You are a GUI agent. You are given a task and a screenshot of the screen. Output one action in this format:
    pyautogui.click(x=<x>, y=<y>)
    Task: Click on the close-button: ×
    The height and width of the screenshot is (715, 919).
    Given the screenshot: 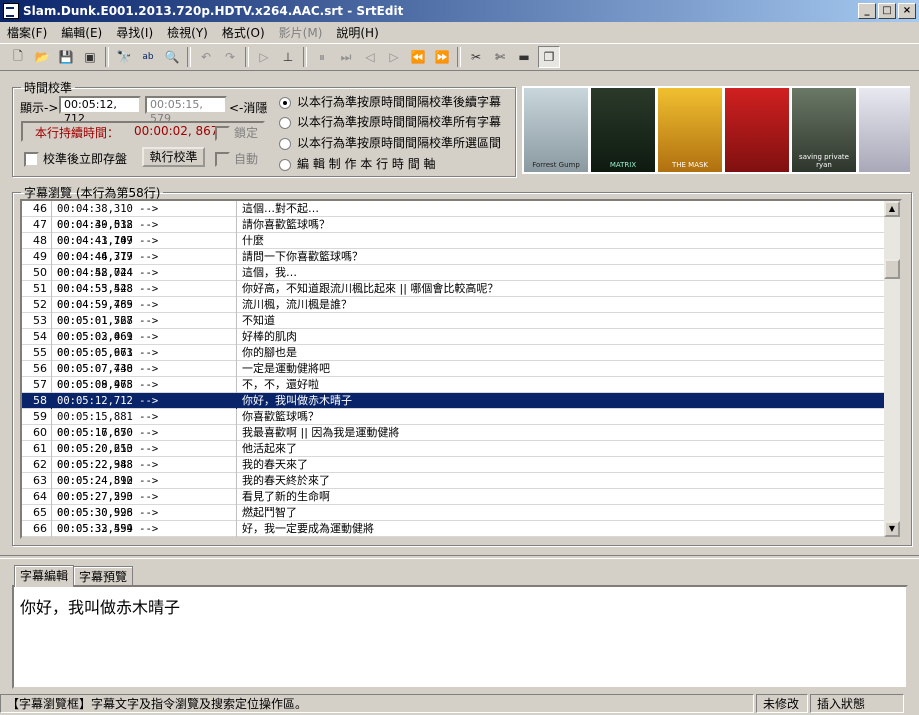 What is the action you would take?
    pyautogui.click(x=907, y=11)
    